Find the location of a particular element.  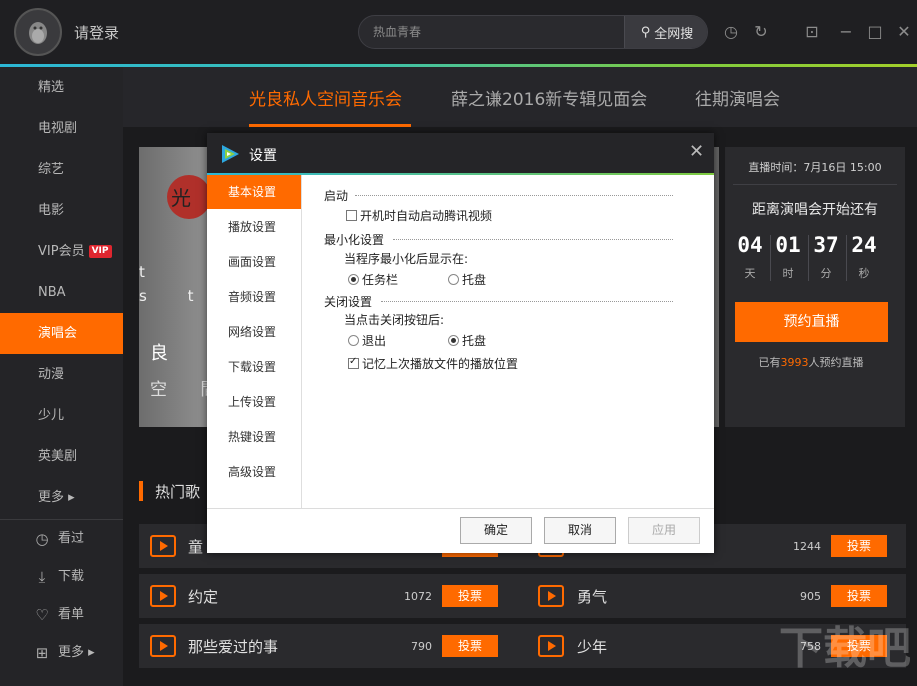

tab-xuezhiqian: 薛之谦2016新专辑见面会 is located at coordinates (549, 97).